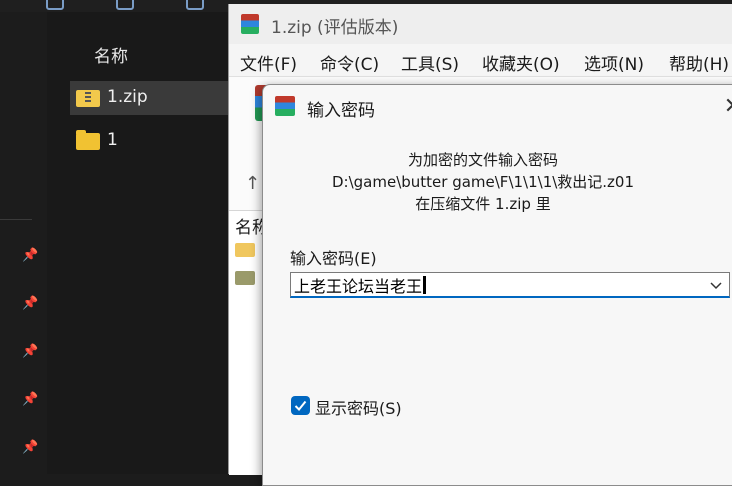 The width and height of the screenshot is (732, 486). I want to click on copy-icon, so click(55, 5).